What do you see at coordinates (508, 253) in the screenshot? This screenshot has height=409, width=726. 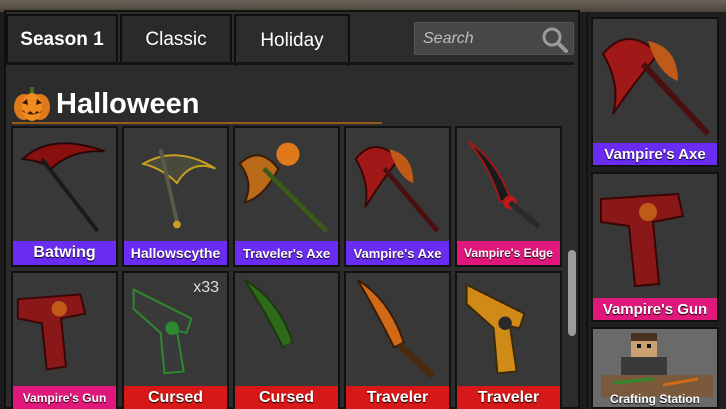 I see `item-name: Vampire's Edge` at bounding box center [508, 253].